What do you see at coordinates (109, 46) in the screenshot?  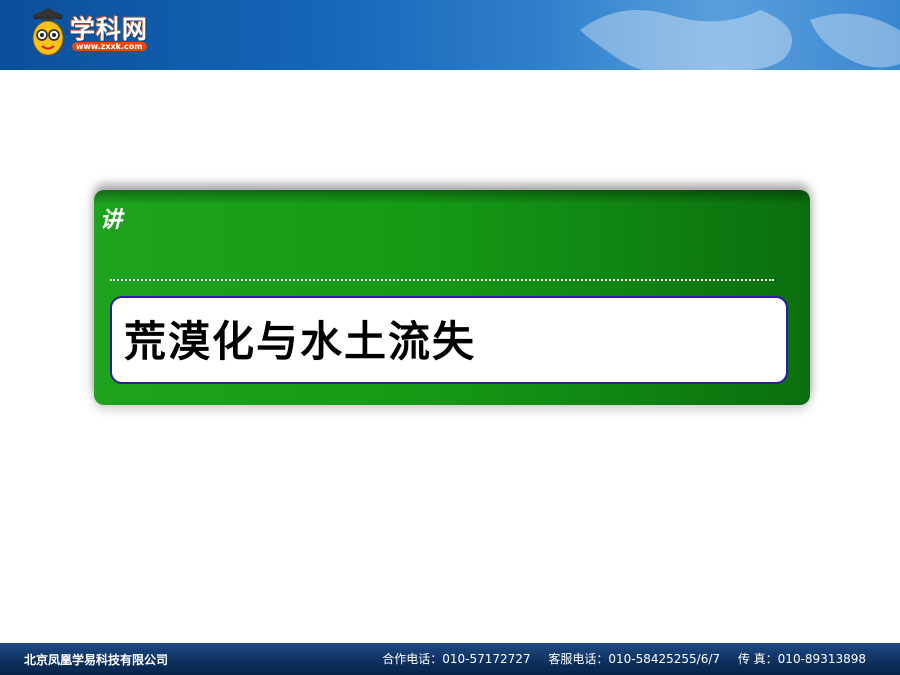 I see `brand-url: www.zxxk.com` at bounding box center [109, 46].